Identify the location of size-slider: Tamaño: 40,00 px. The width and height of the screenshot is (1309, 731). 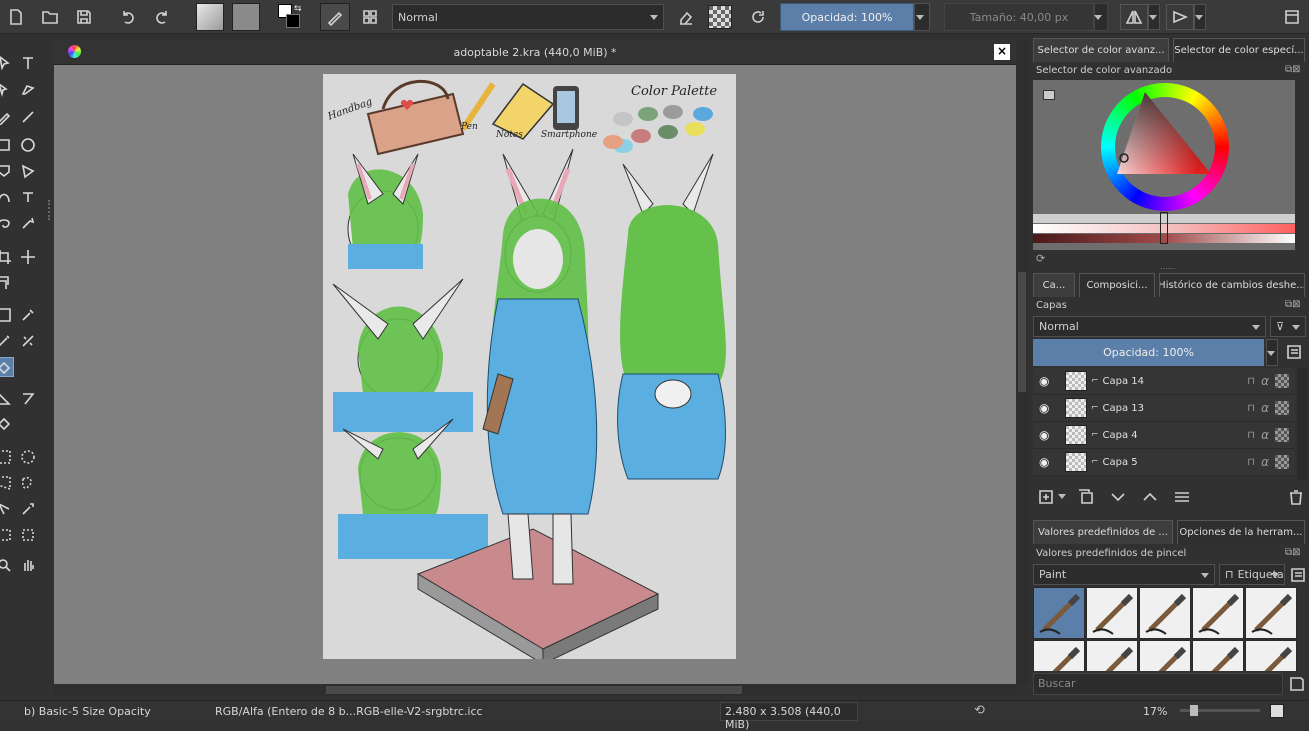
(1019, 17).